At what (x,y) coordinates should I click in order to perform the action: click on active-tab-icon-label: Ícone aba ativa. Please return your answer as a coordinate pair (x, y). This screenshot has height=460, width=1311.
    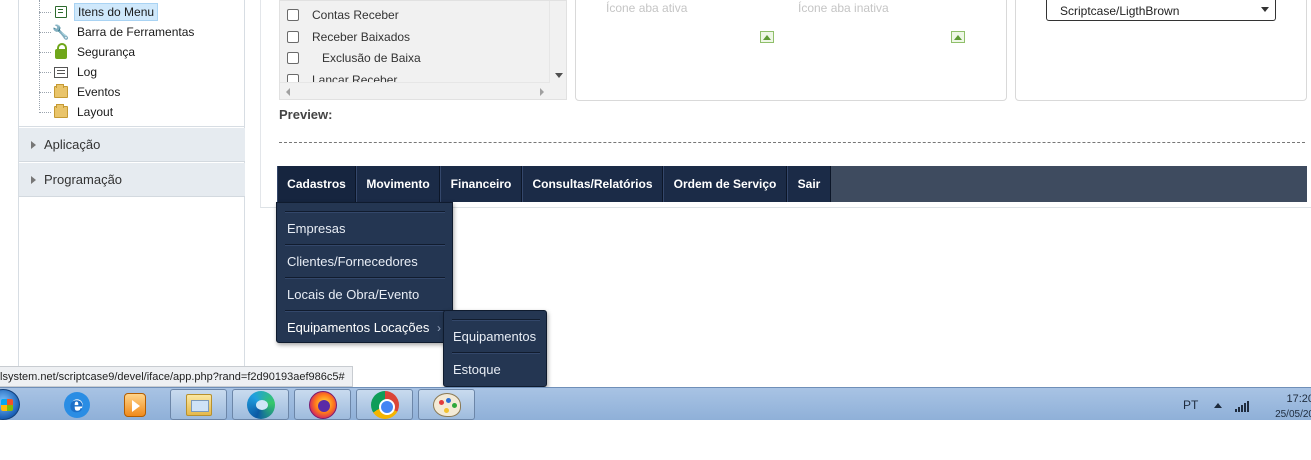
    Looking at the image, I should click on (647, 8).